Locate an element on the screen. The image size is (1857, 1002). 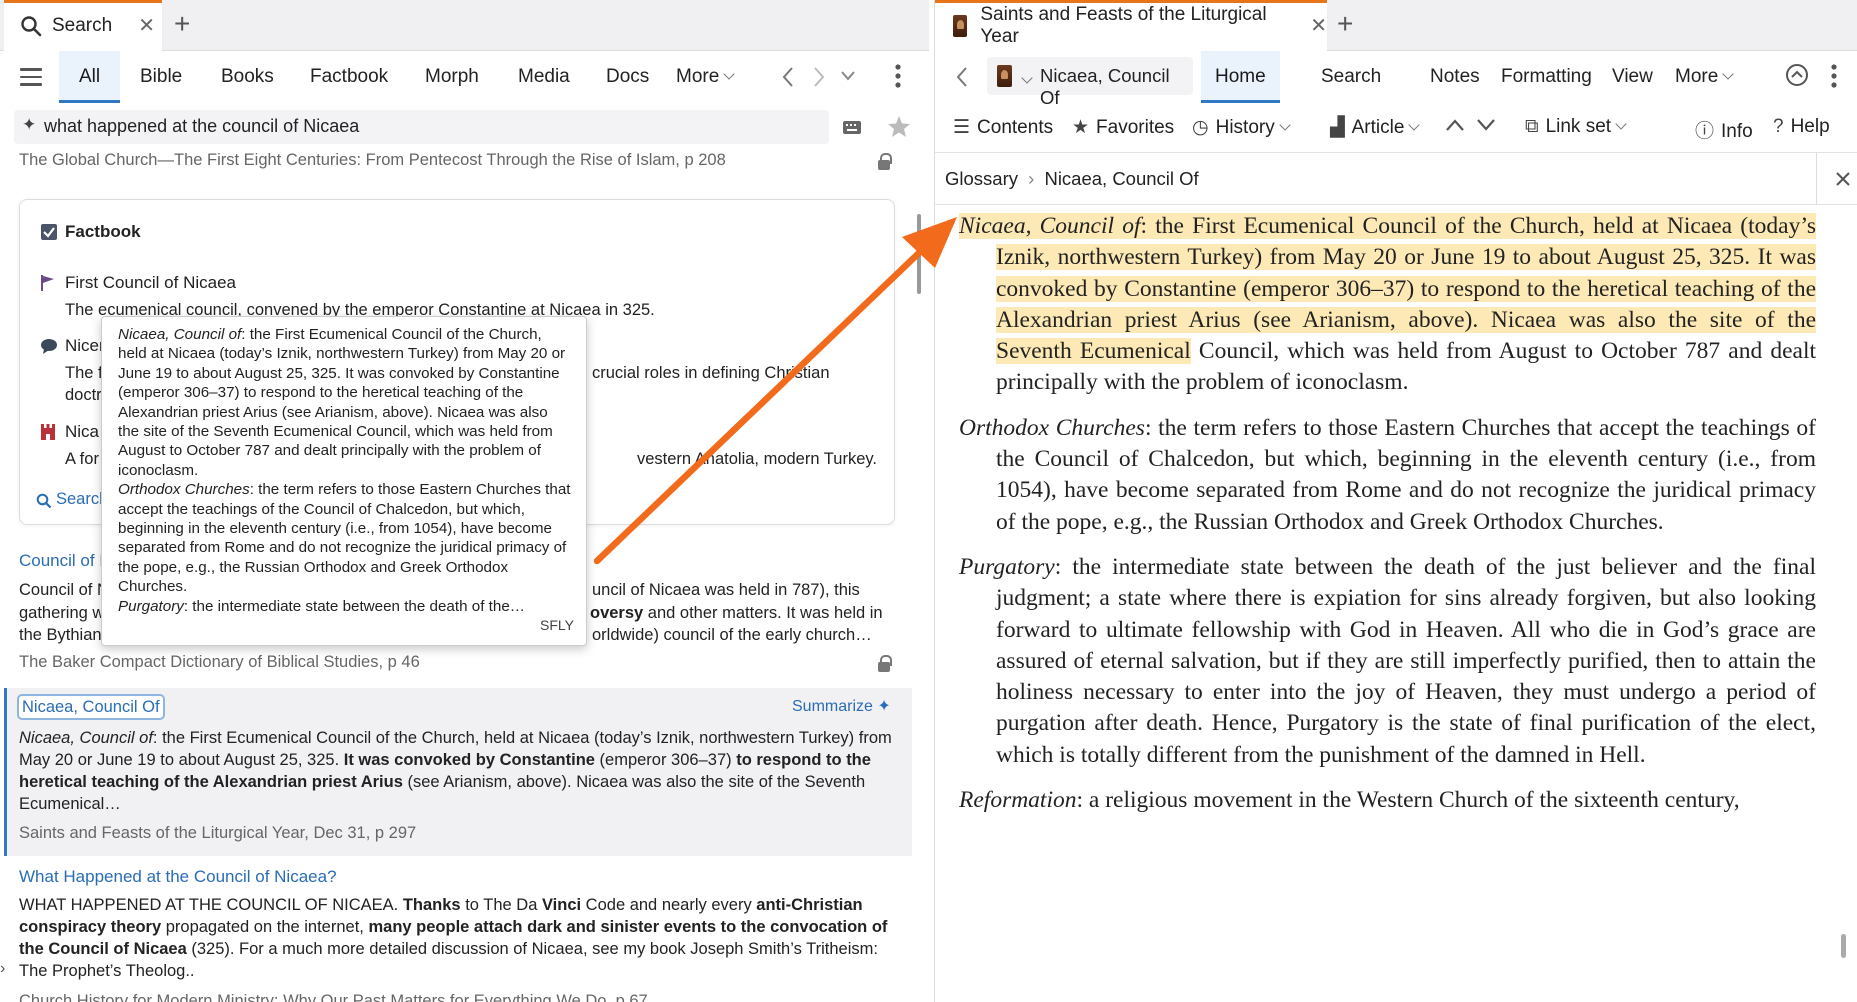
keyboard-icon is located at coordinates (852, 127).